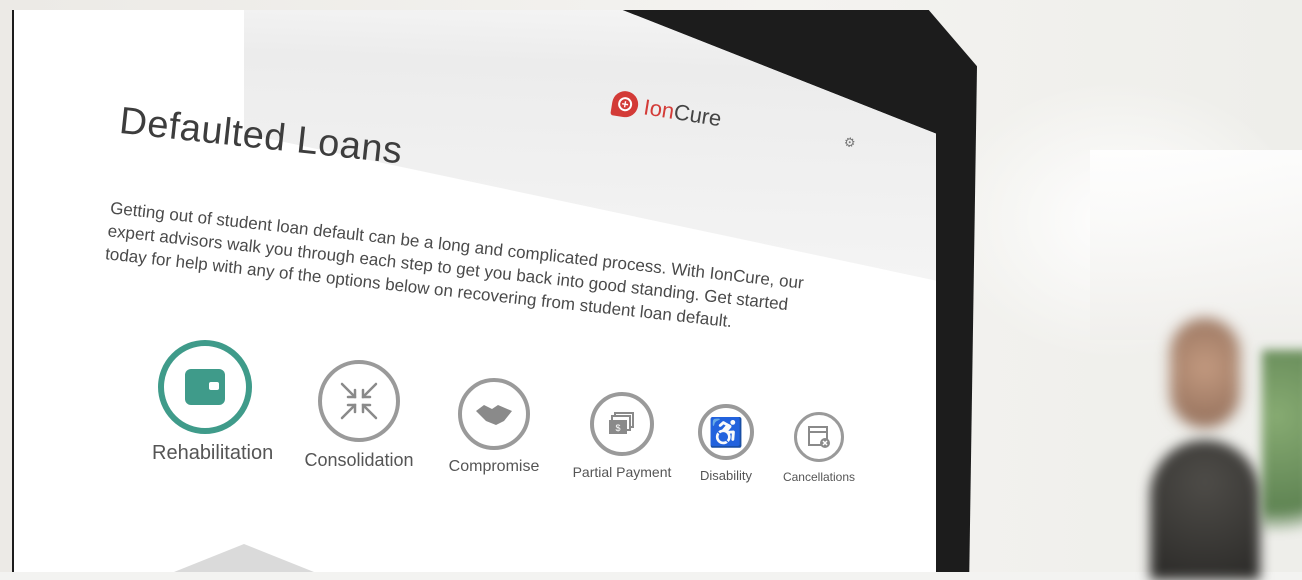  I want to click on background-person-head, so click(1205, 373).